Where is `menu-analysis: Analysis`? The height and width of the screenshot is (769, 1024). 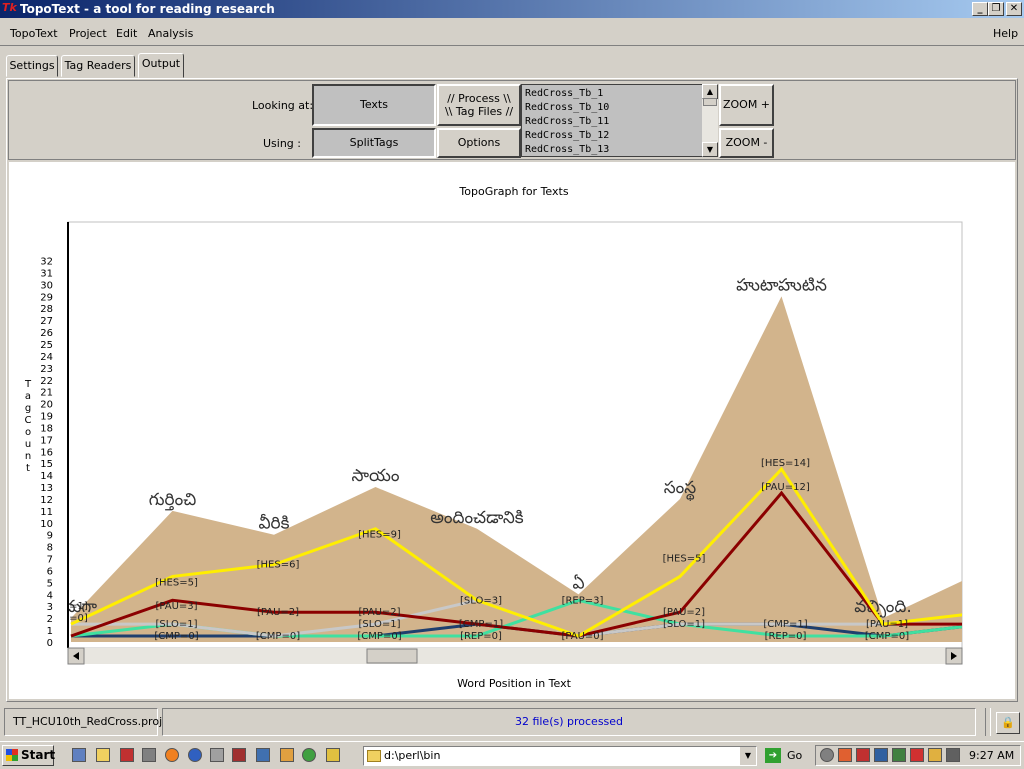 menu-analysis: Analysis is located at coordinates (170, 33).